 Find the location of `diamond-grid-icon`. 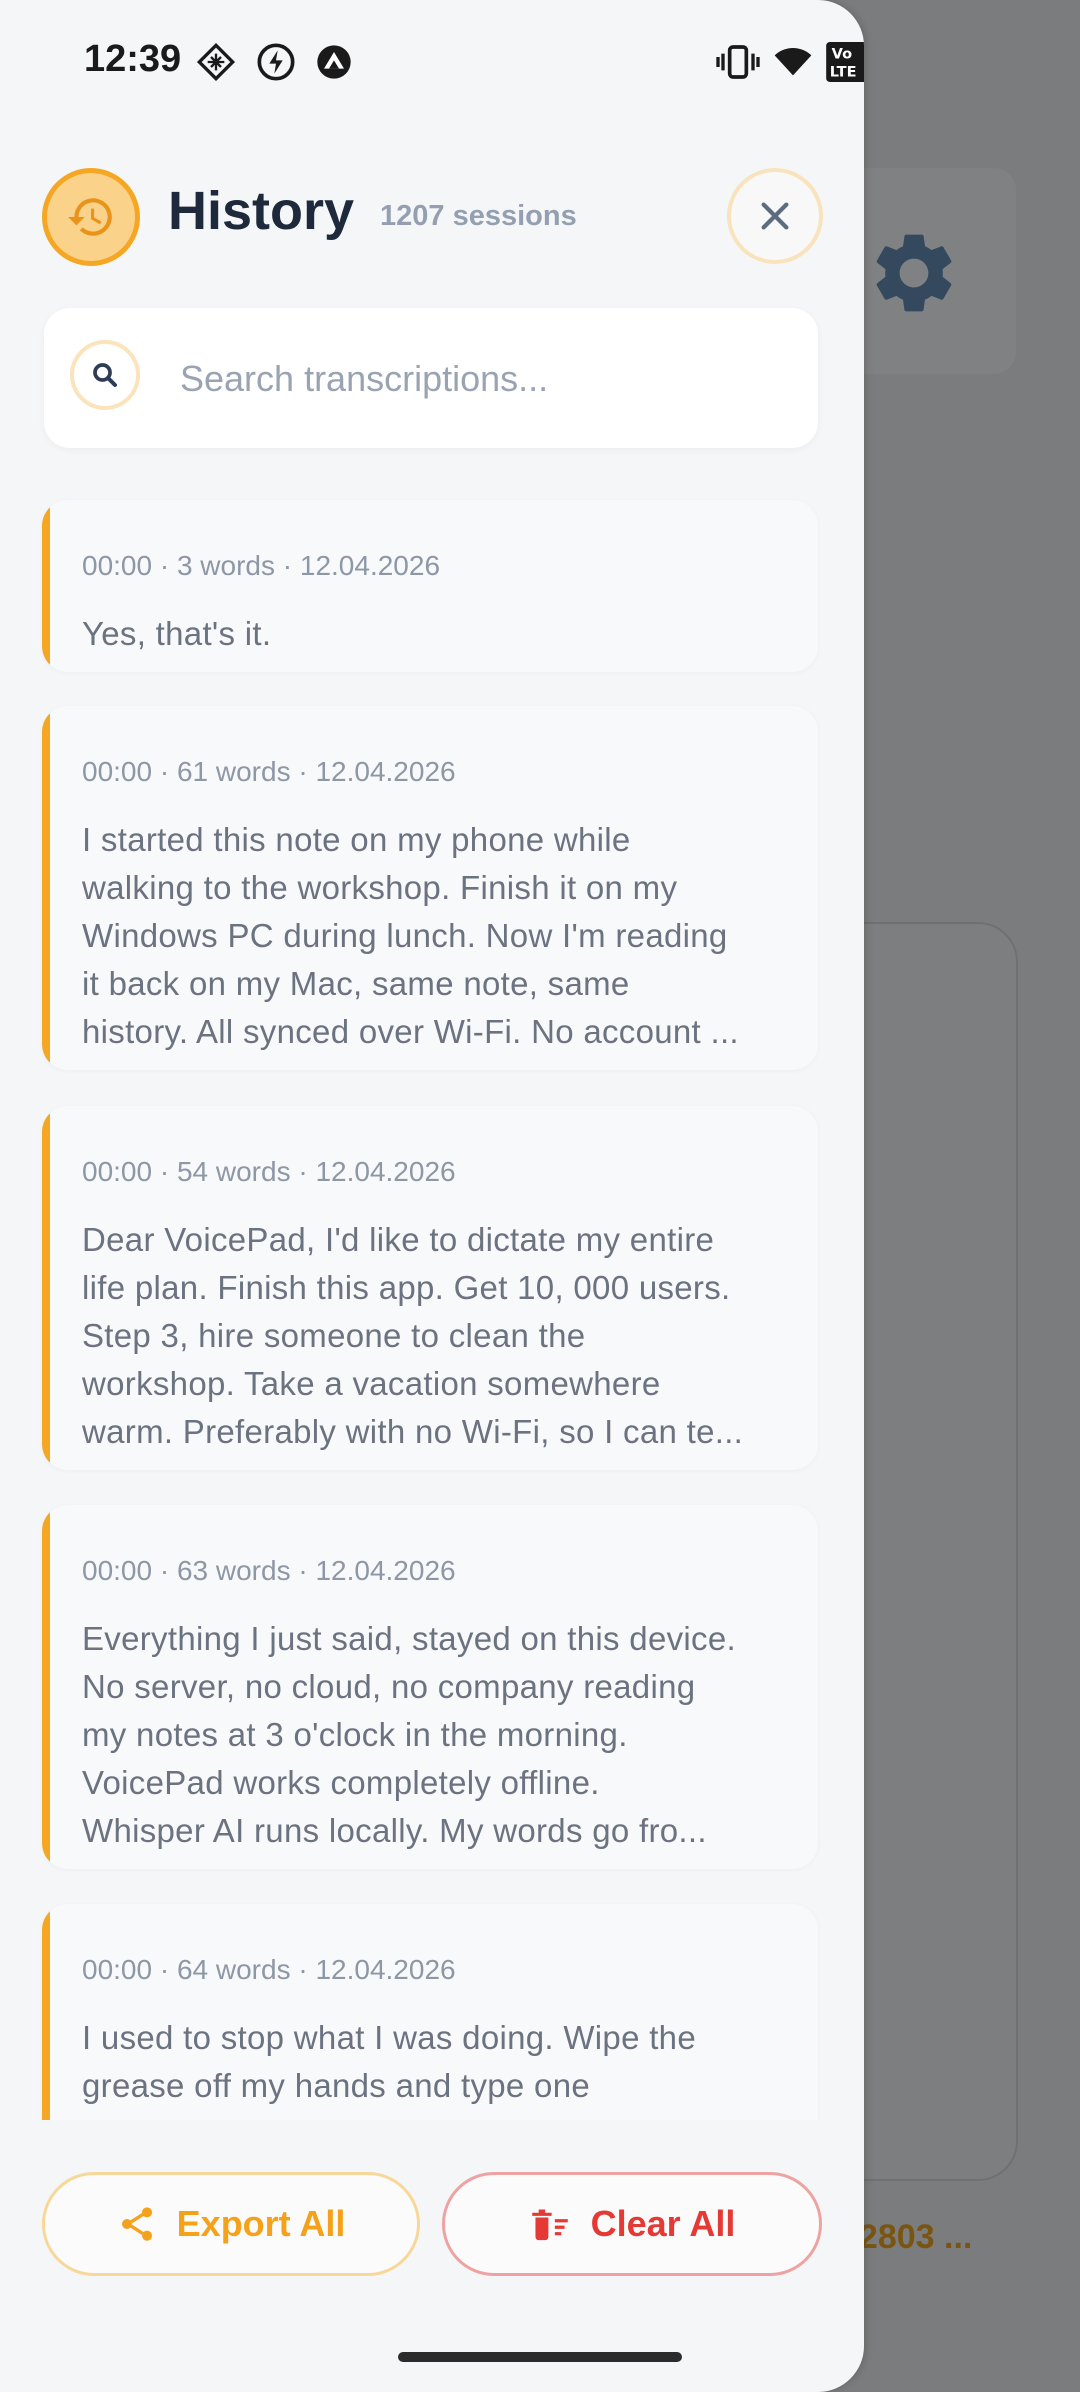

diamond-grid-icon is located at coordinates (216, 62).